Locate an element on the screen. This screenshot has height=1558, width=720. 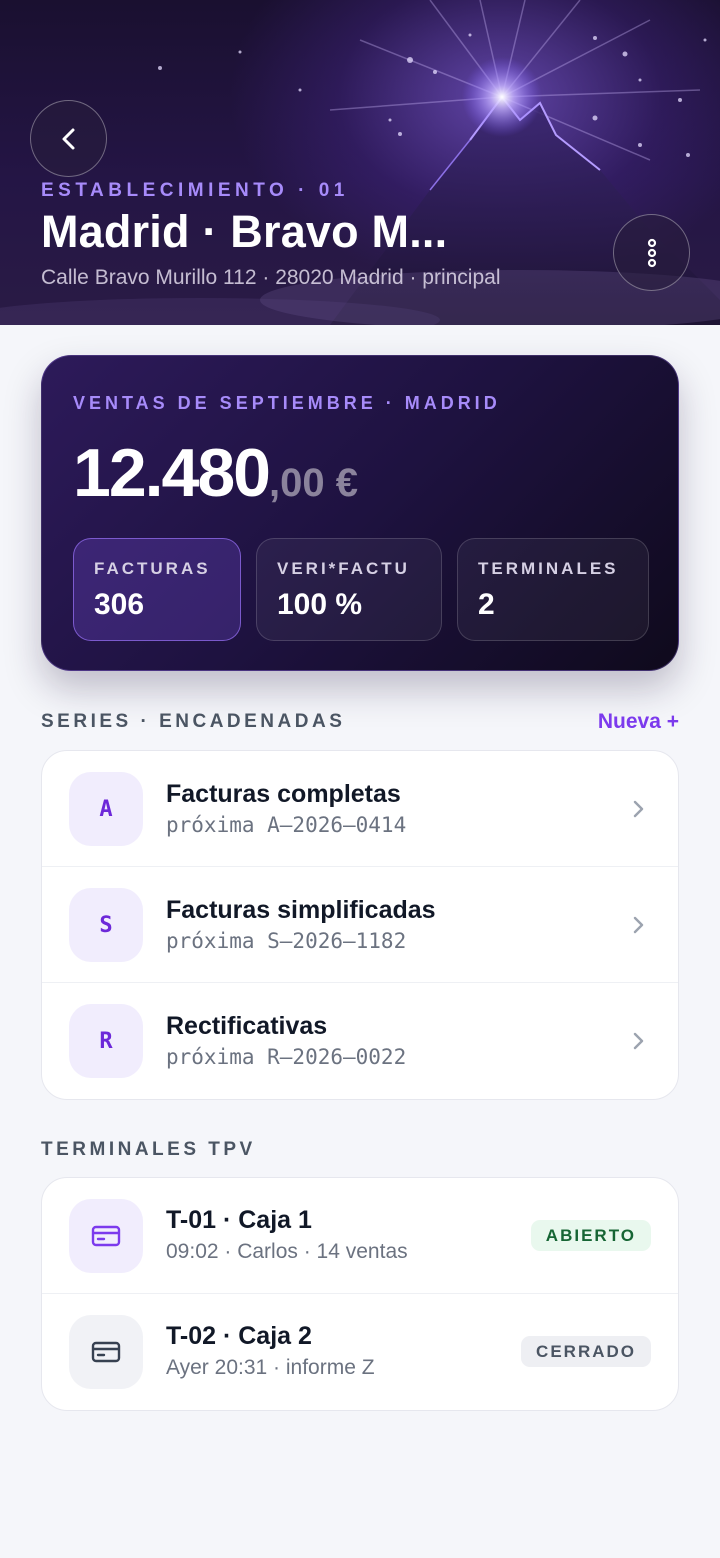
series-section-title: SERIES · ENCADENADAS is located at coordinates (193, 721).